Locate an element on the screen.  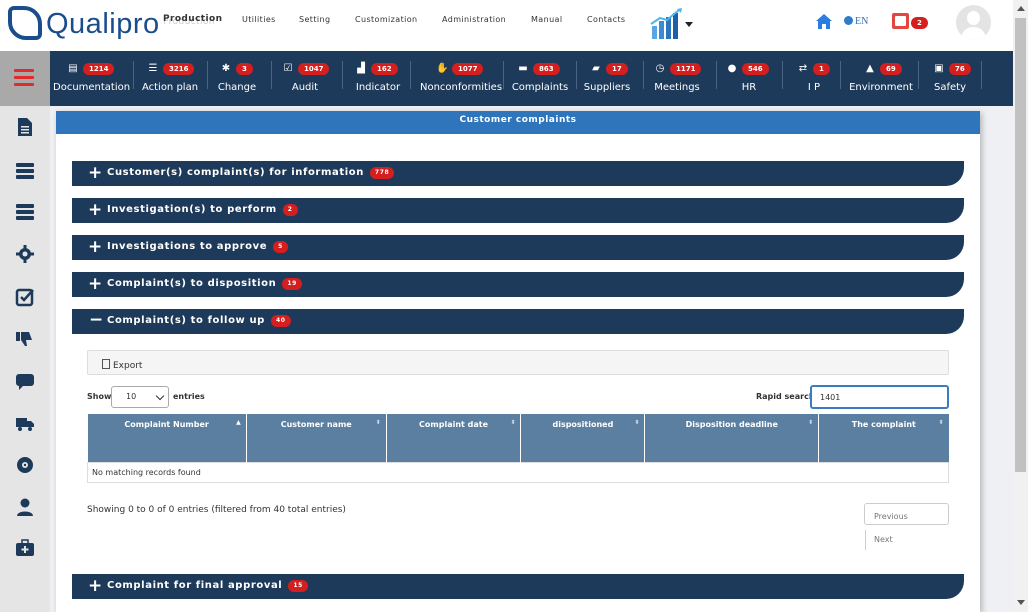
sidebar-user-icon is located at coordinates (25, 507).